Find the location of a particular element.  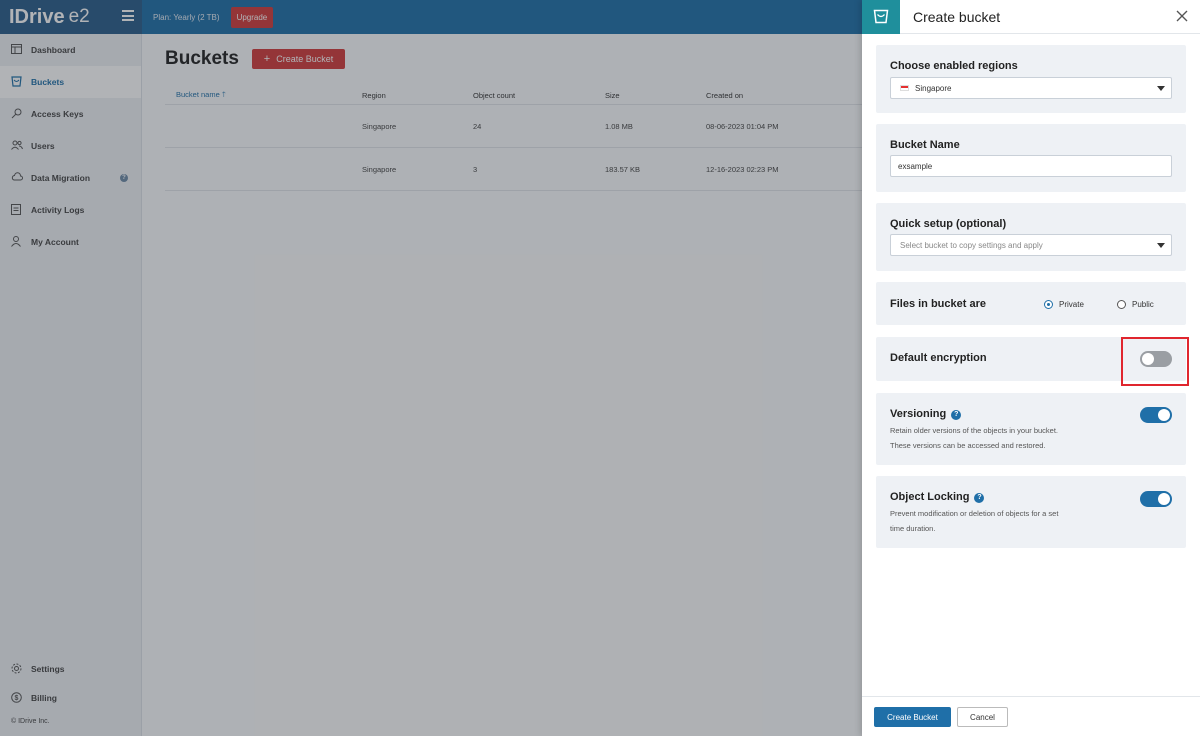

object-locking-toggle is located at coordinates (1156, 499).